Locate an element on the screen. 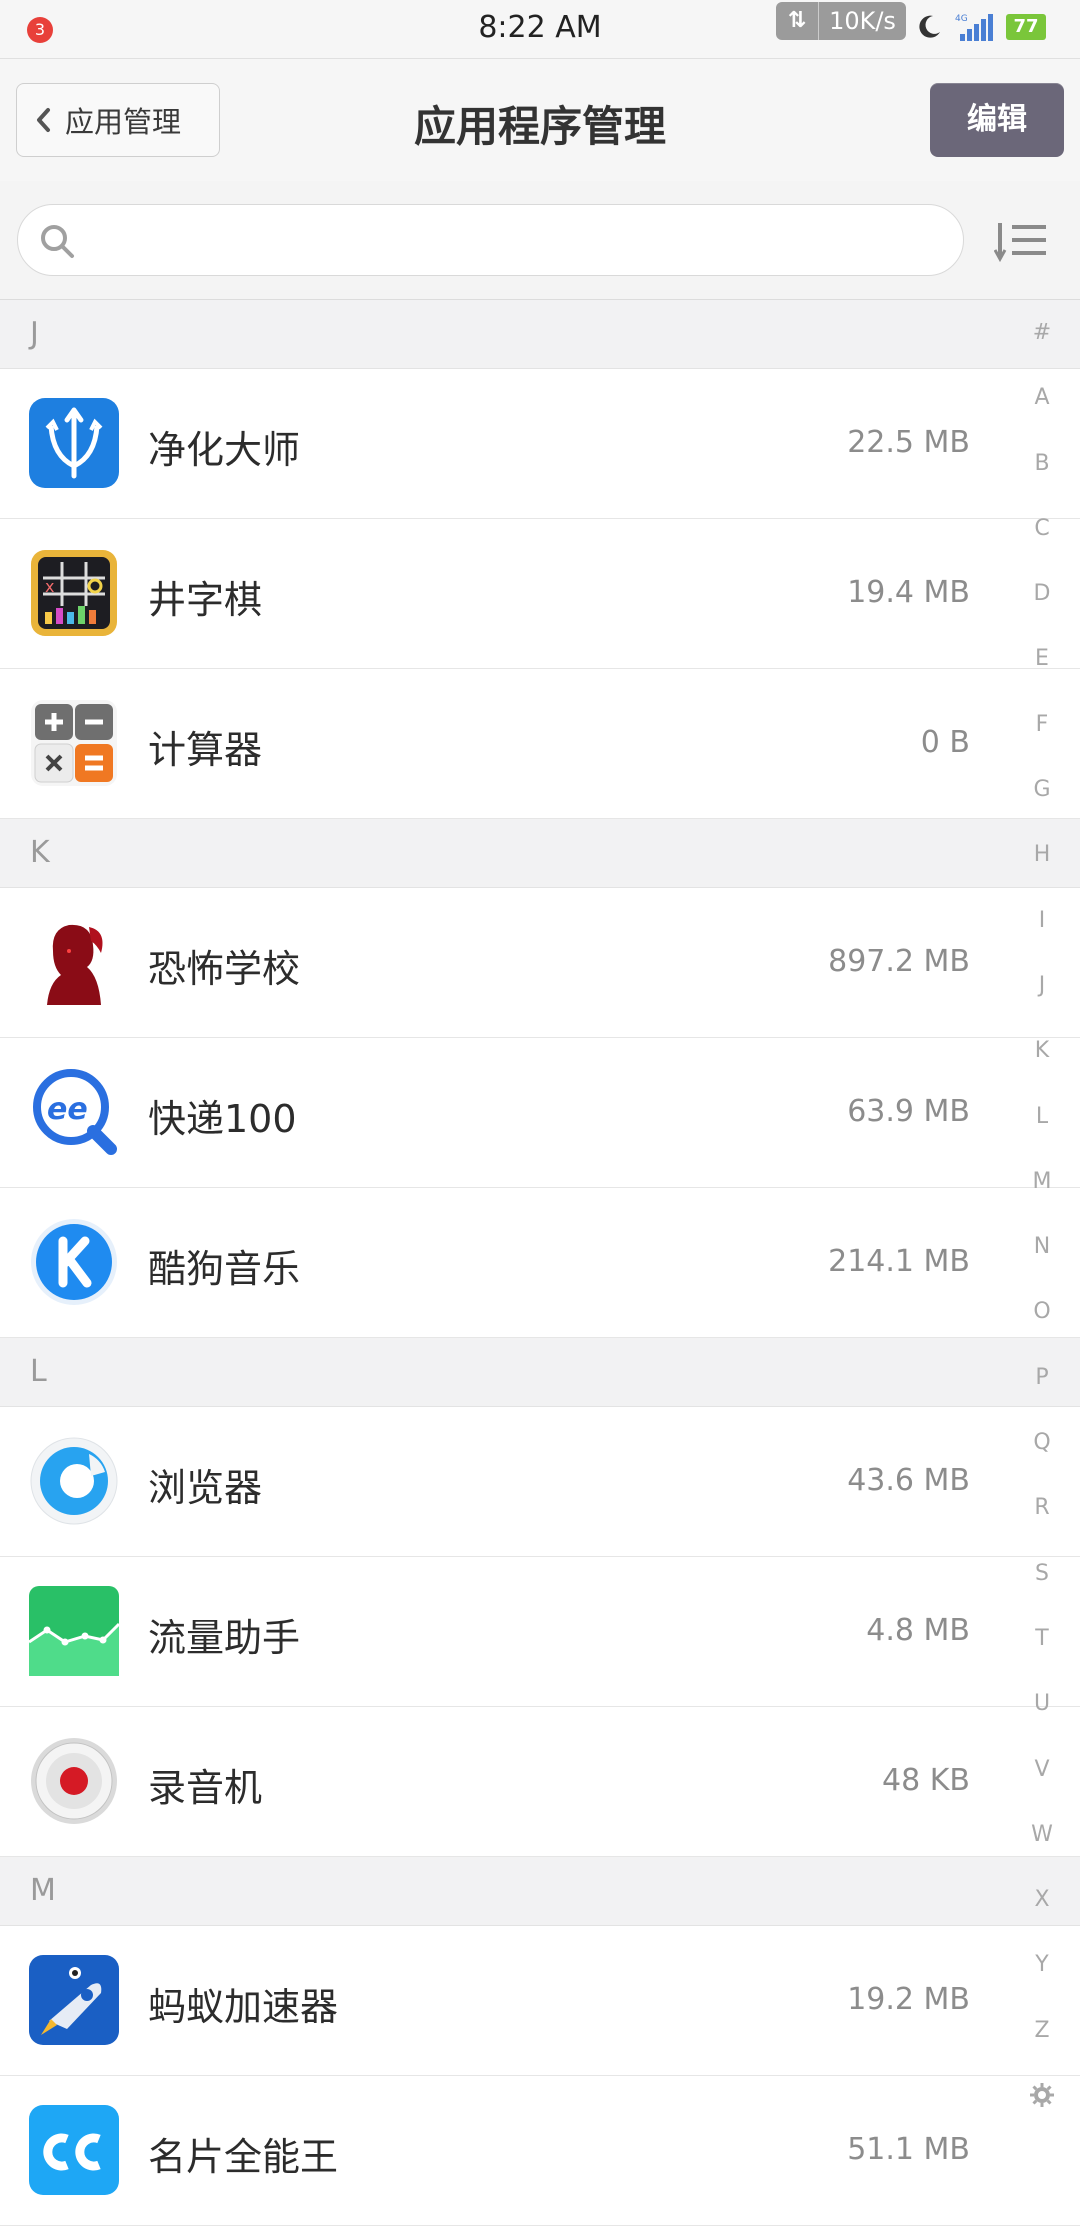 The image size is (1080, 2226). search-bar is located at coordinates (540, 240).